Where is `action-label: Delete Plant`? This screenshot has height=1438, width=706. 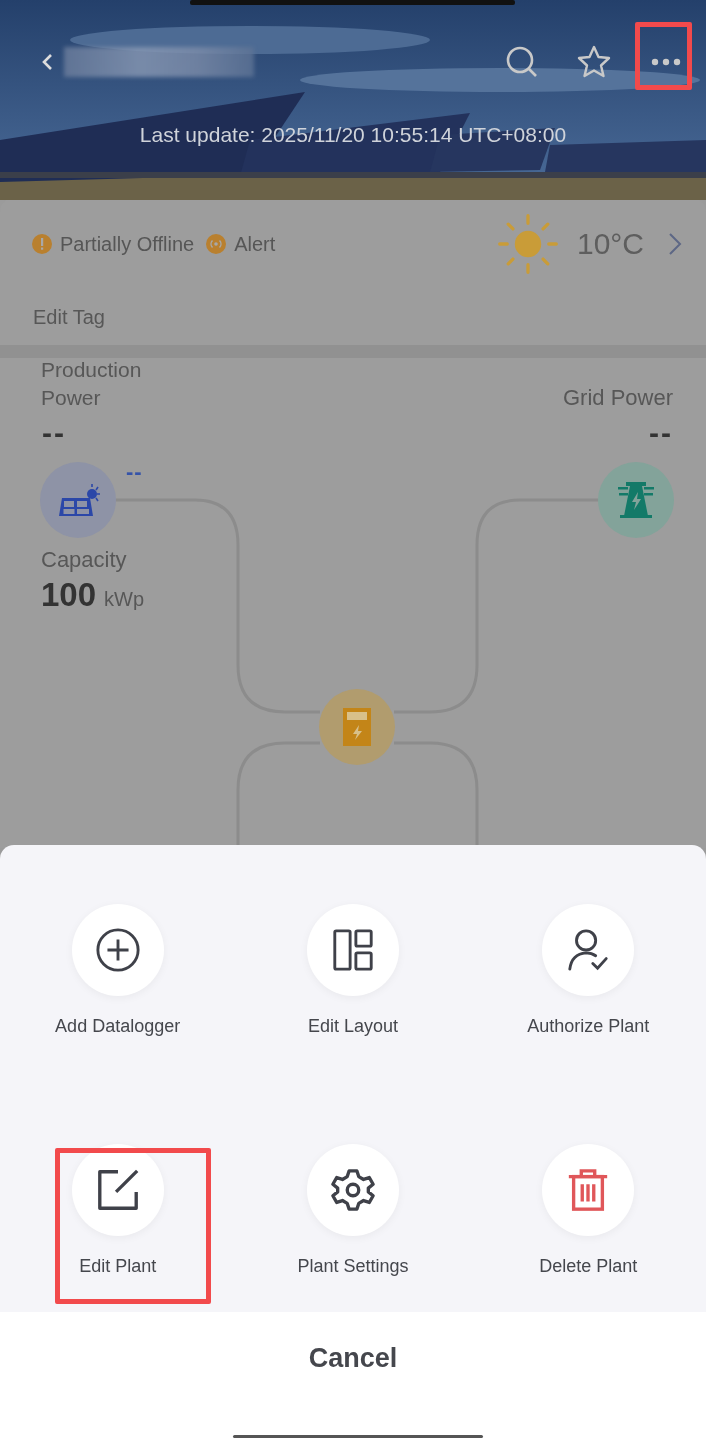 action-label: Delete Plant is located at coordinates (588, 1266).